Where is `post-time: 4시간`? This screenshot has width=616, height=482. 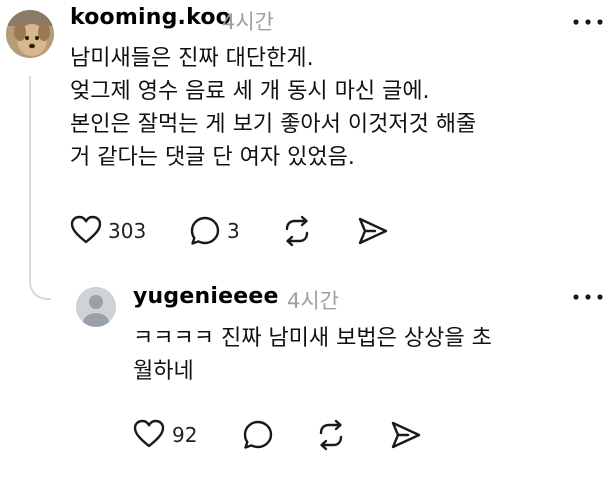
post-time: 4시간 is located at coordinates (248, 22).